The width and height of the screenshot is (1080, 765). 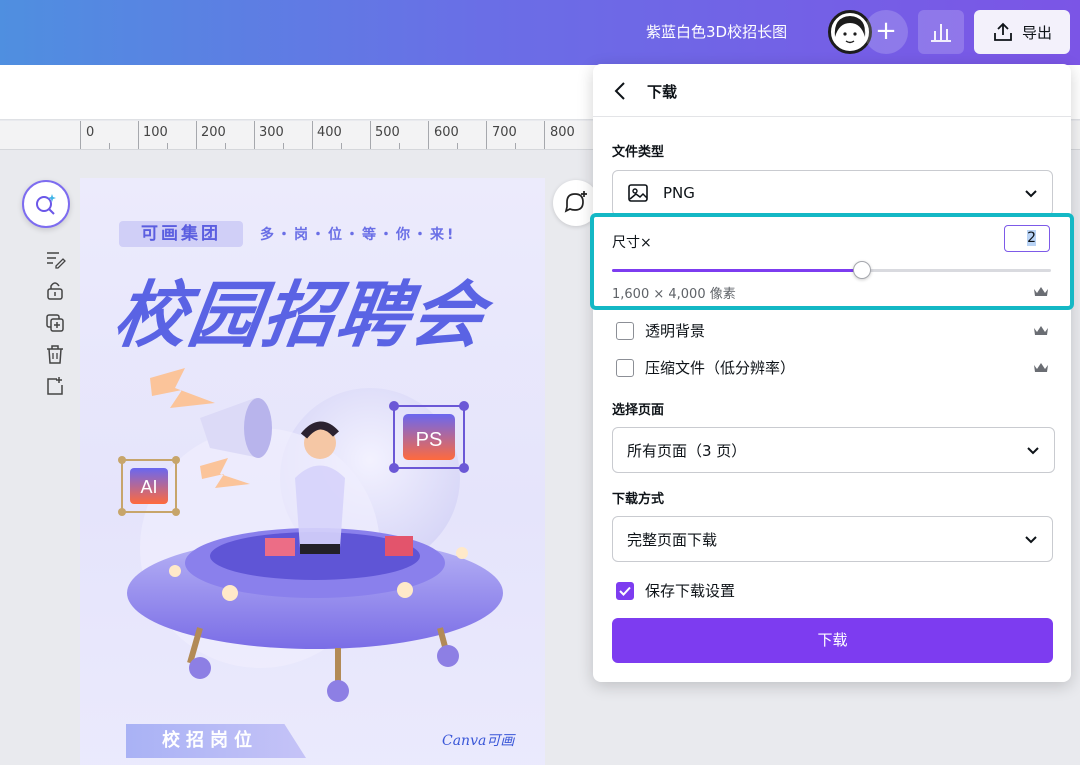 What do you see at coordinates (679, 193) in the screenshot?
I see `file-type-value: PNG` at bounding box center [679, 193].